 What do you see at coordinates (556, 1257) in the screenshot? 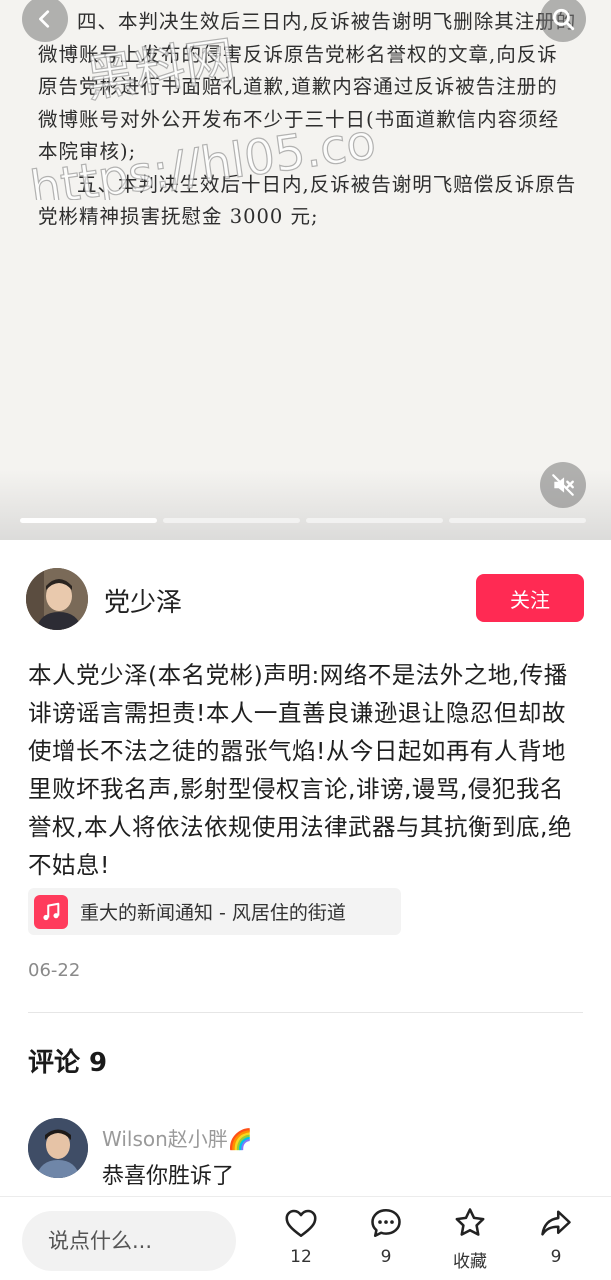
I see `share-count: 9` at bounding box center [556, 1257].